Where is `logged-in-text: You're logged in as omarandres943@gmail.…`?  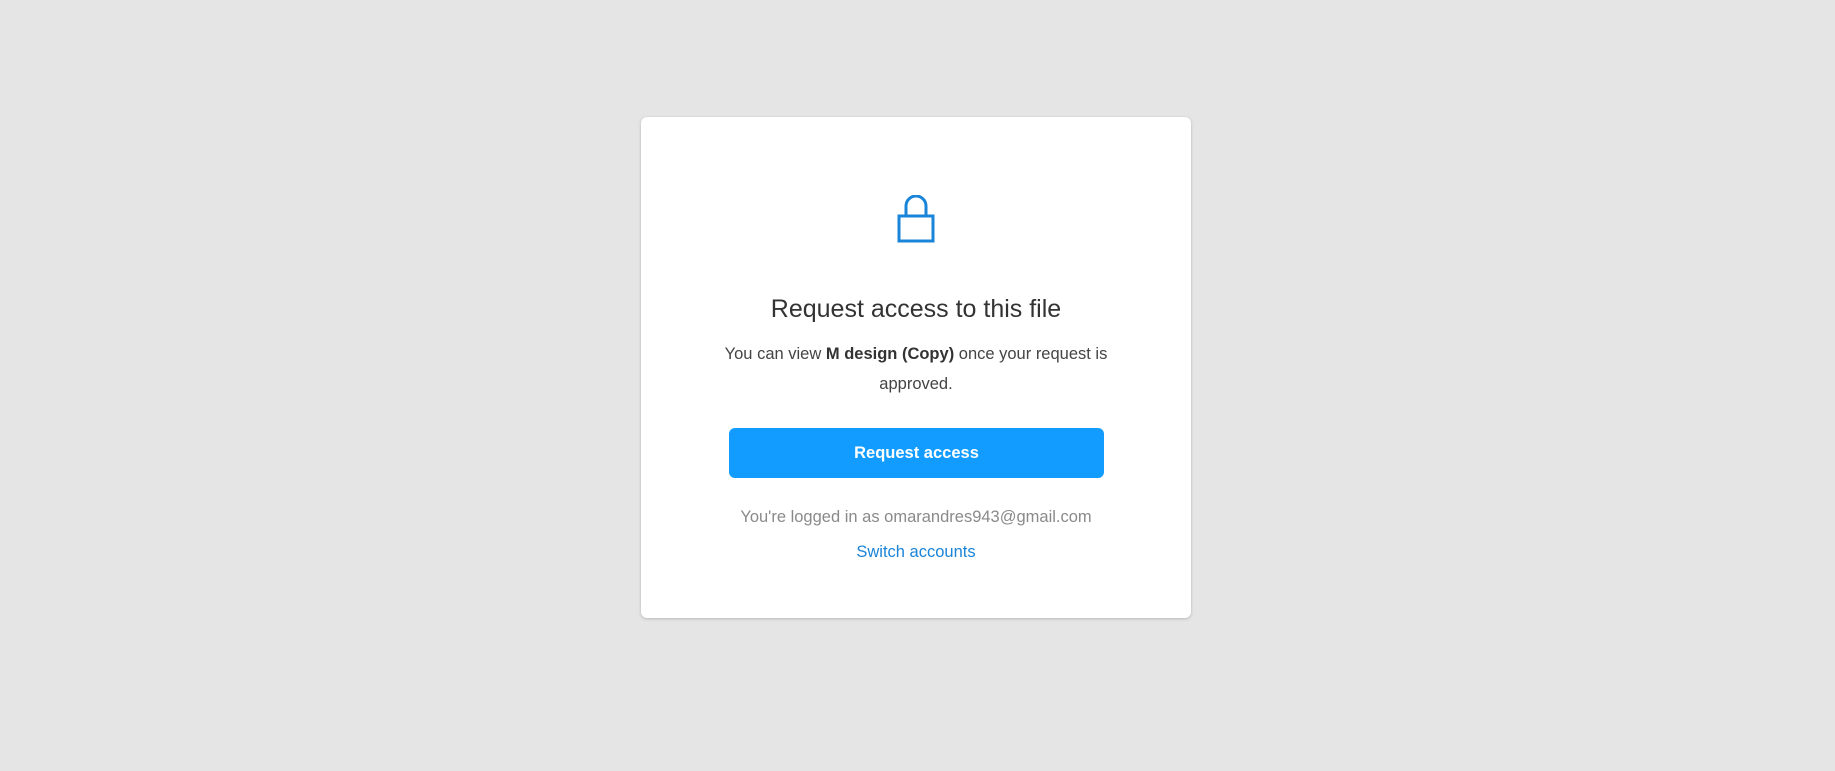
logged-in-text: You're logged in as omarandres943@gmail.… is located at coordinates (916, 517).